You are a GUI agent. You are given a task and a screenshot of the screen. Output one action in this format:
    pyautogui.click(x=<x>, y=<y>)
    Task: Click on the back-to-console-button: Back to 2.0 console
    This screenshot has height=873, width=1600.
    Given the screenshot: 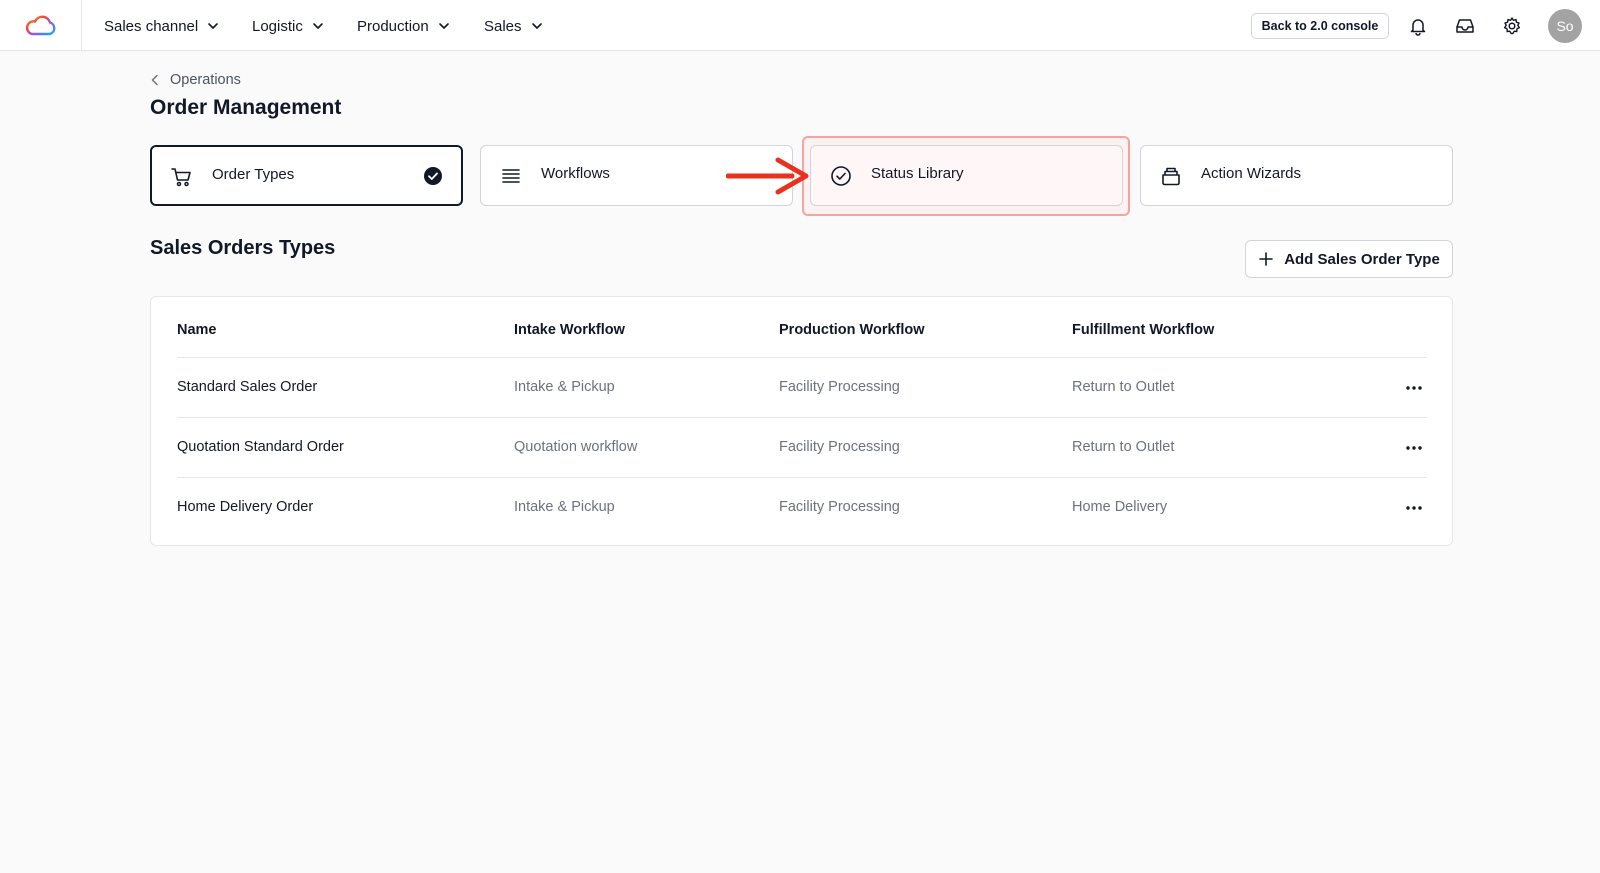 What is the action you would take?
    pyautogui.click(x=1320, y=26)
    